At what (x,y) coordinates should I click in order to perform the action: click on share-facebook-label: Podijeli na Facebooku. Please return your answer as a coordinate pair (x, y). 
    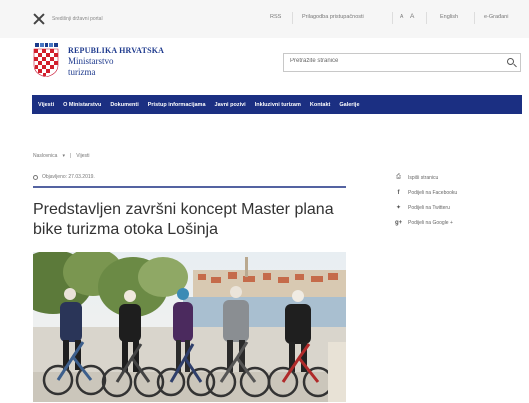
    Looking at the image, I should click on (433, 192).